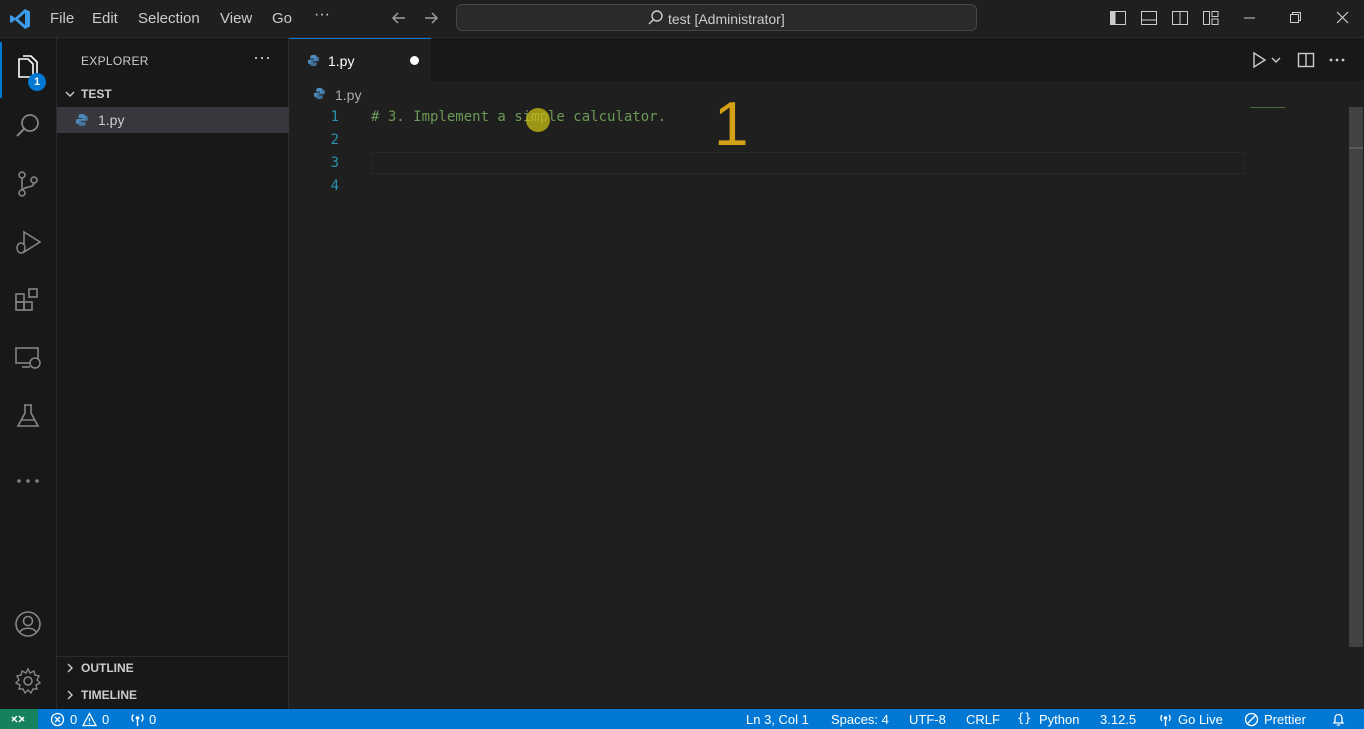  I want to click on current-line-highlight, so click(808, 163).